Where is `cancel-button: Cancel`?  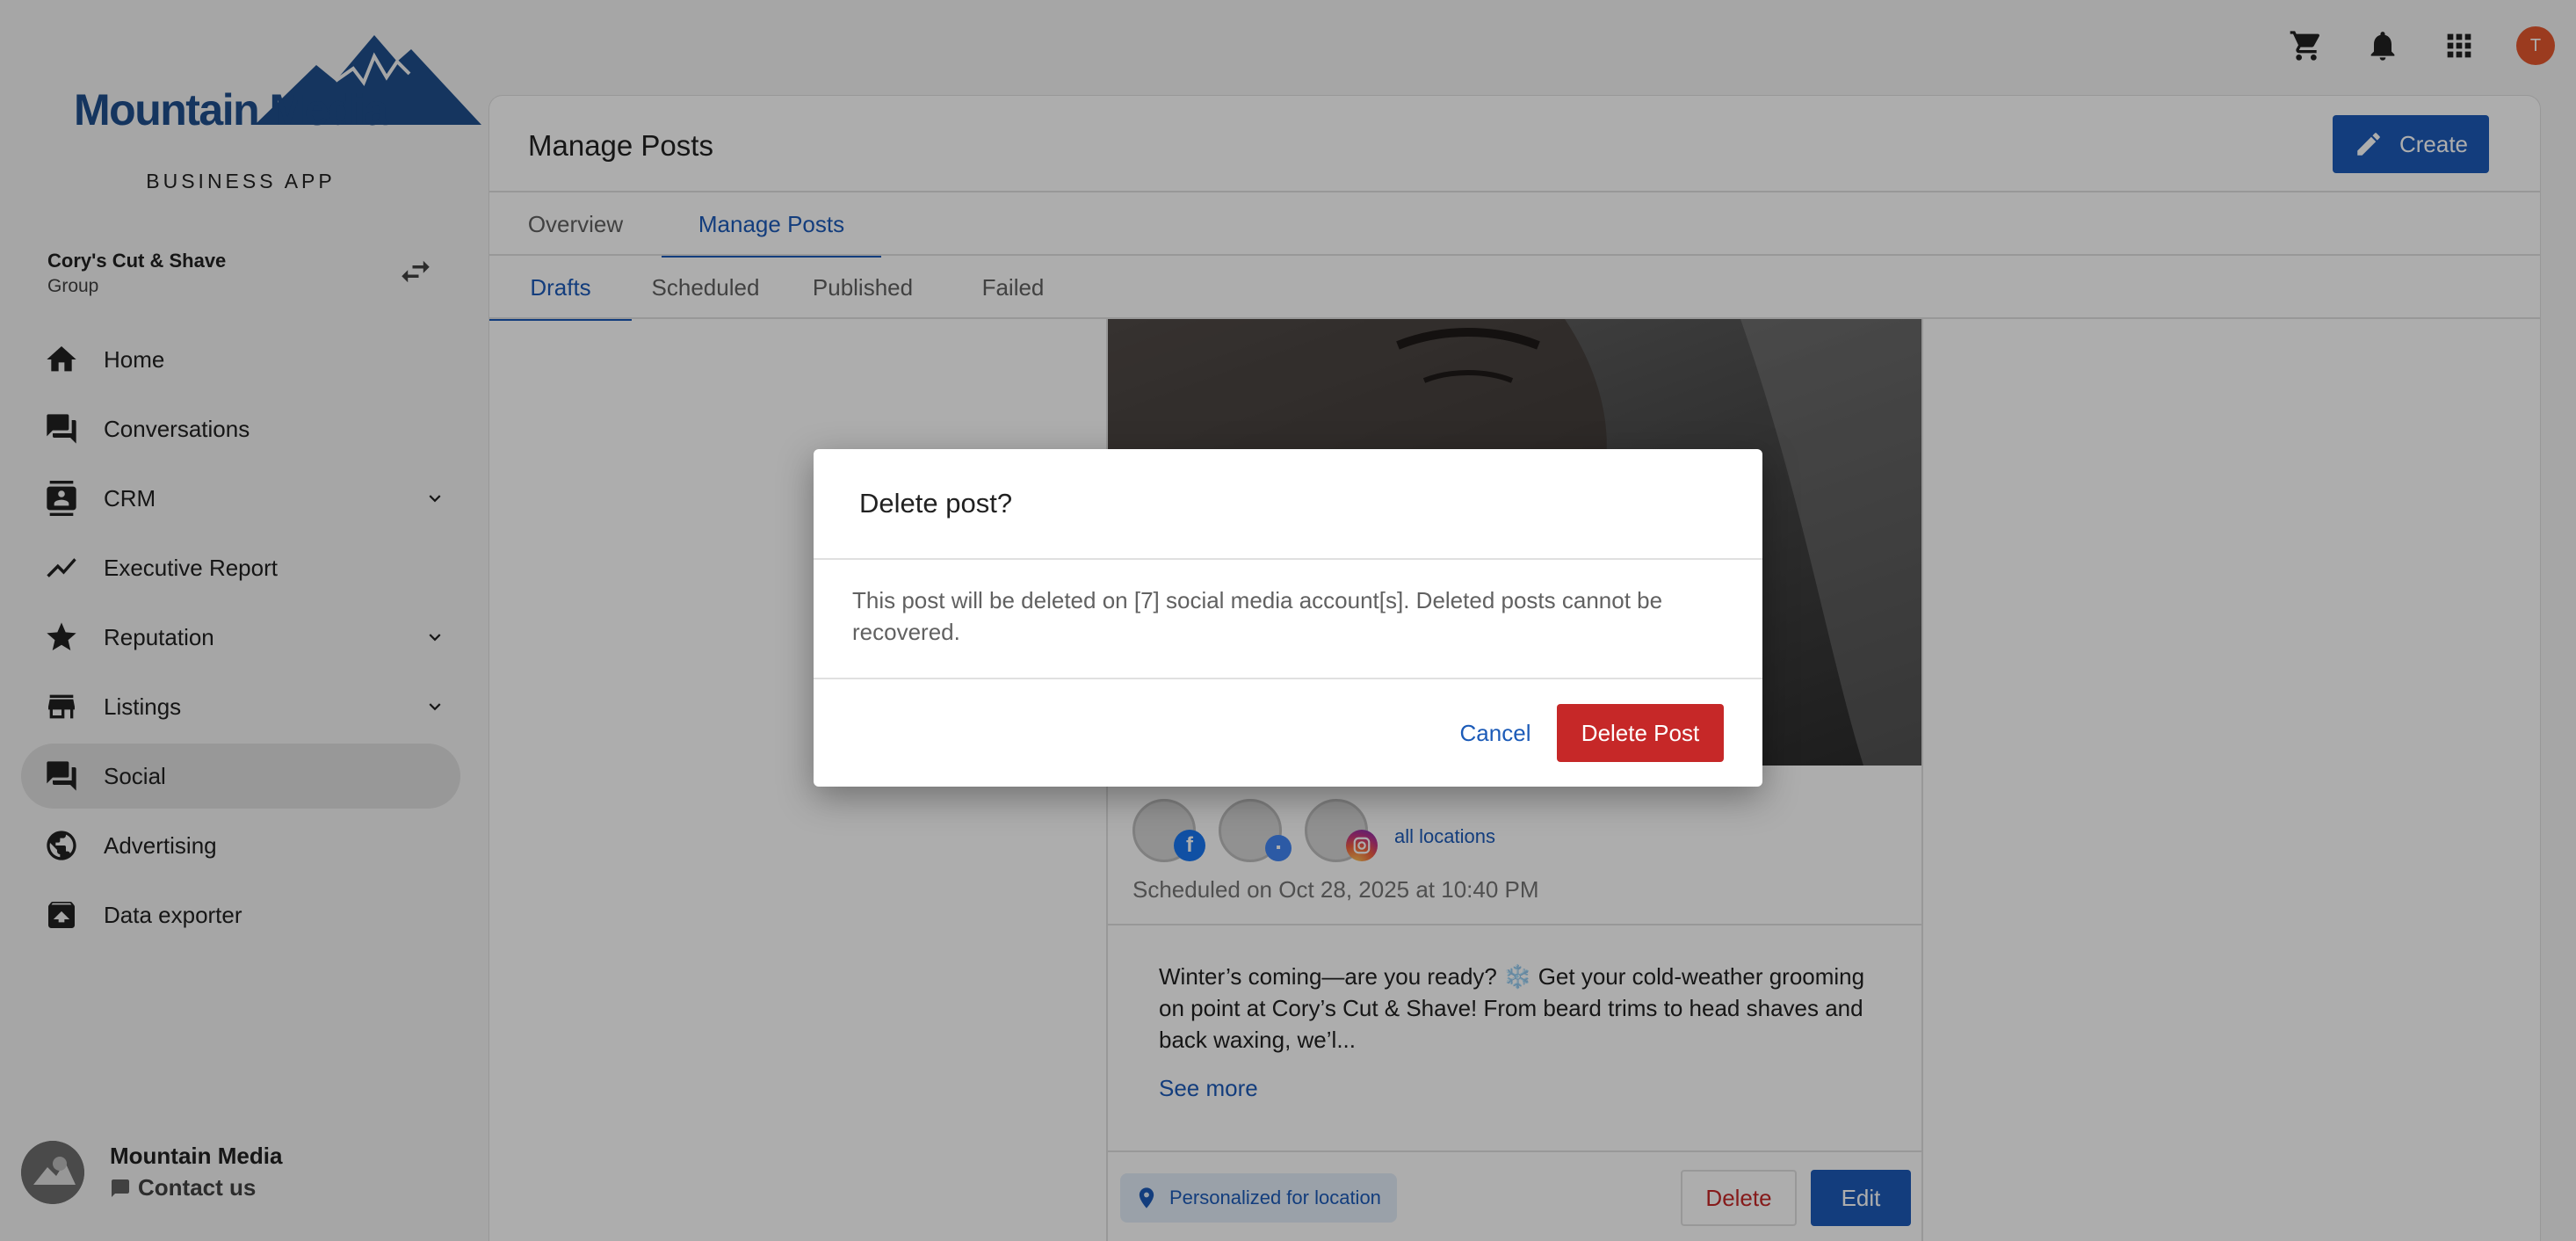 cancel-button: Cancel is located at coordinates (1495, 733).